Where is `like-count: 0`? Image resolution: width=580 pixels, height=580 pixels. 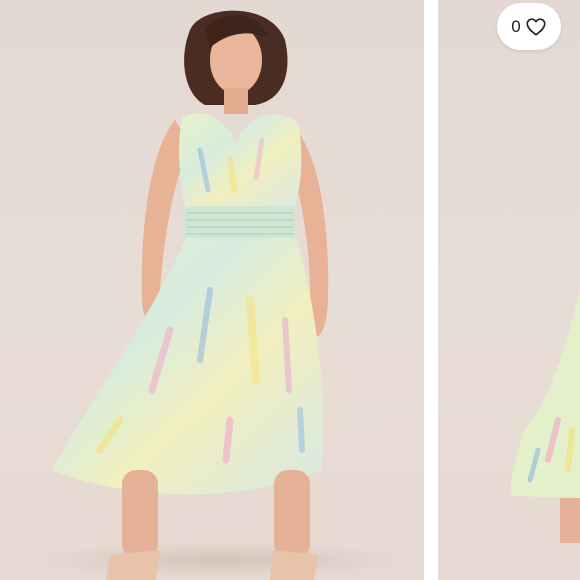 like-count: 0 is located at coordinates (516, 26).